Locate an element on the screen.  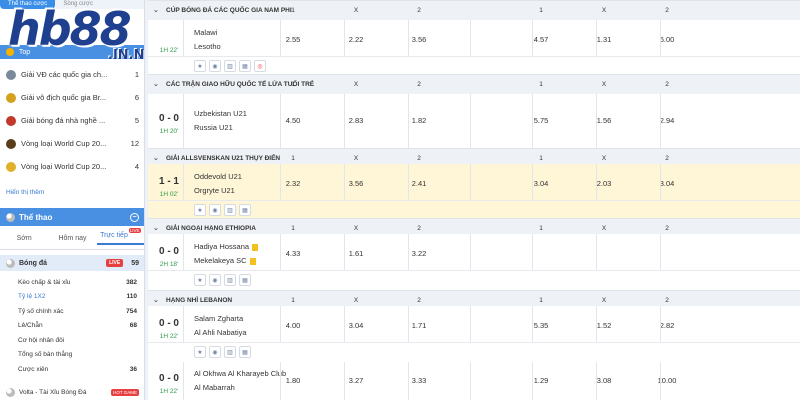
odds-value: 2.03 is located at coordinates (604, 183).